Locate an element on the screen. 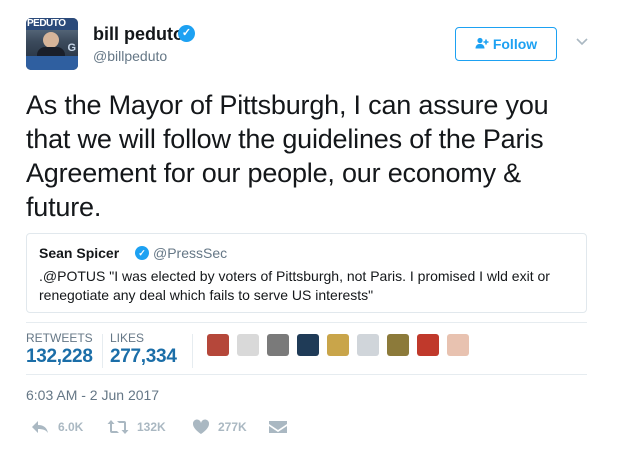 Image resolution: width=622 pixels, height=466 pixels. retweet-count: 132K is located at coordinates (151, 427).